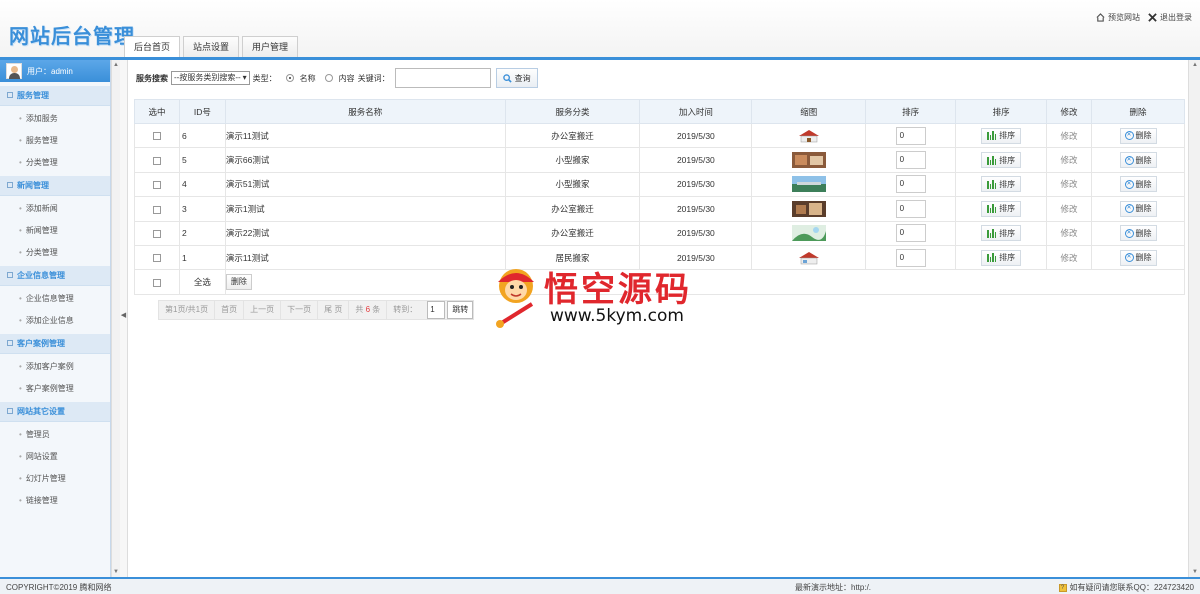 The width and height of the screenshot is (1200, 594). What do you see at coordinates (55, 435) in the screenshot?
I see `sidebar-item-admin: 管理员` at bounding box center [55, 435].